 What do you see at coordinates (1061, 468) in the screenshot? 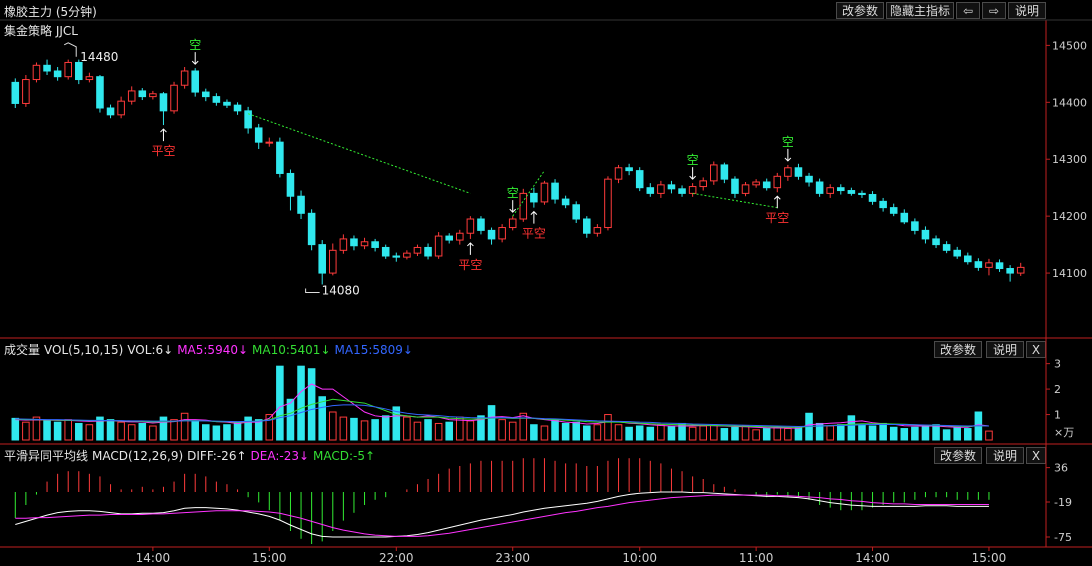
I see `macd-tick-label: 36` at bounding box center [1061, 468].